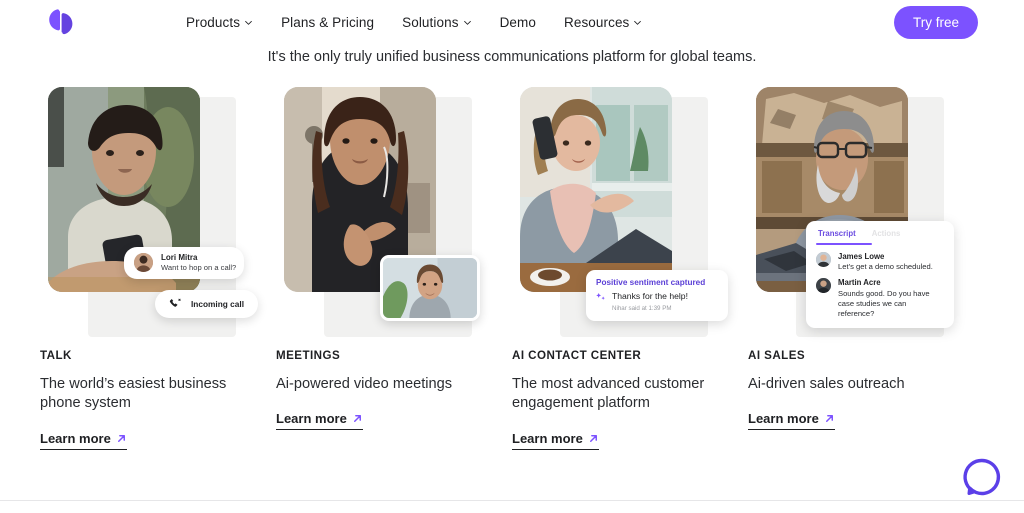  I want to click on incoming-message-chip: Lori Mitra Want to hop on a call?, so click(184, 263).